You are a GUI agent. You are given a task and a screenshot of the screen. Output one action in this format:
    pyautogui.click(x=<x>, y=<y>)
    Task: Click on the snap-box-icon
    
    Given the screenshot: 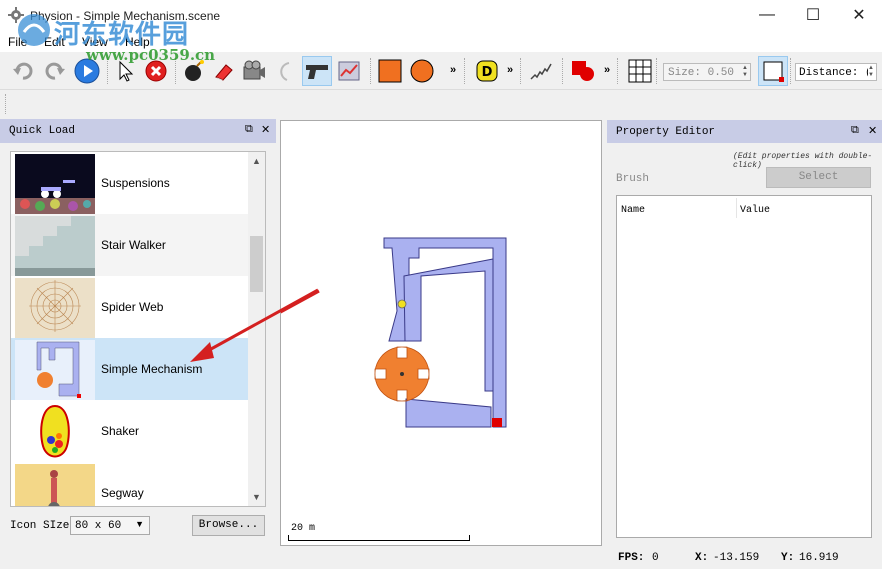 What is the action you would take?
    pyautogui.click(x=773, y=71)
    